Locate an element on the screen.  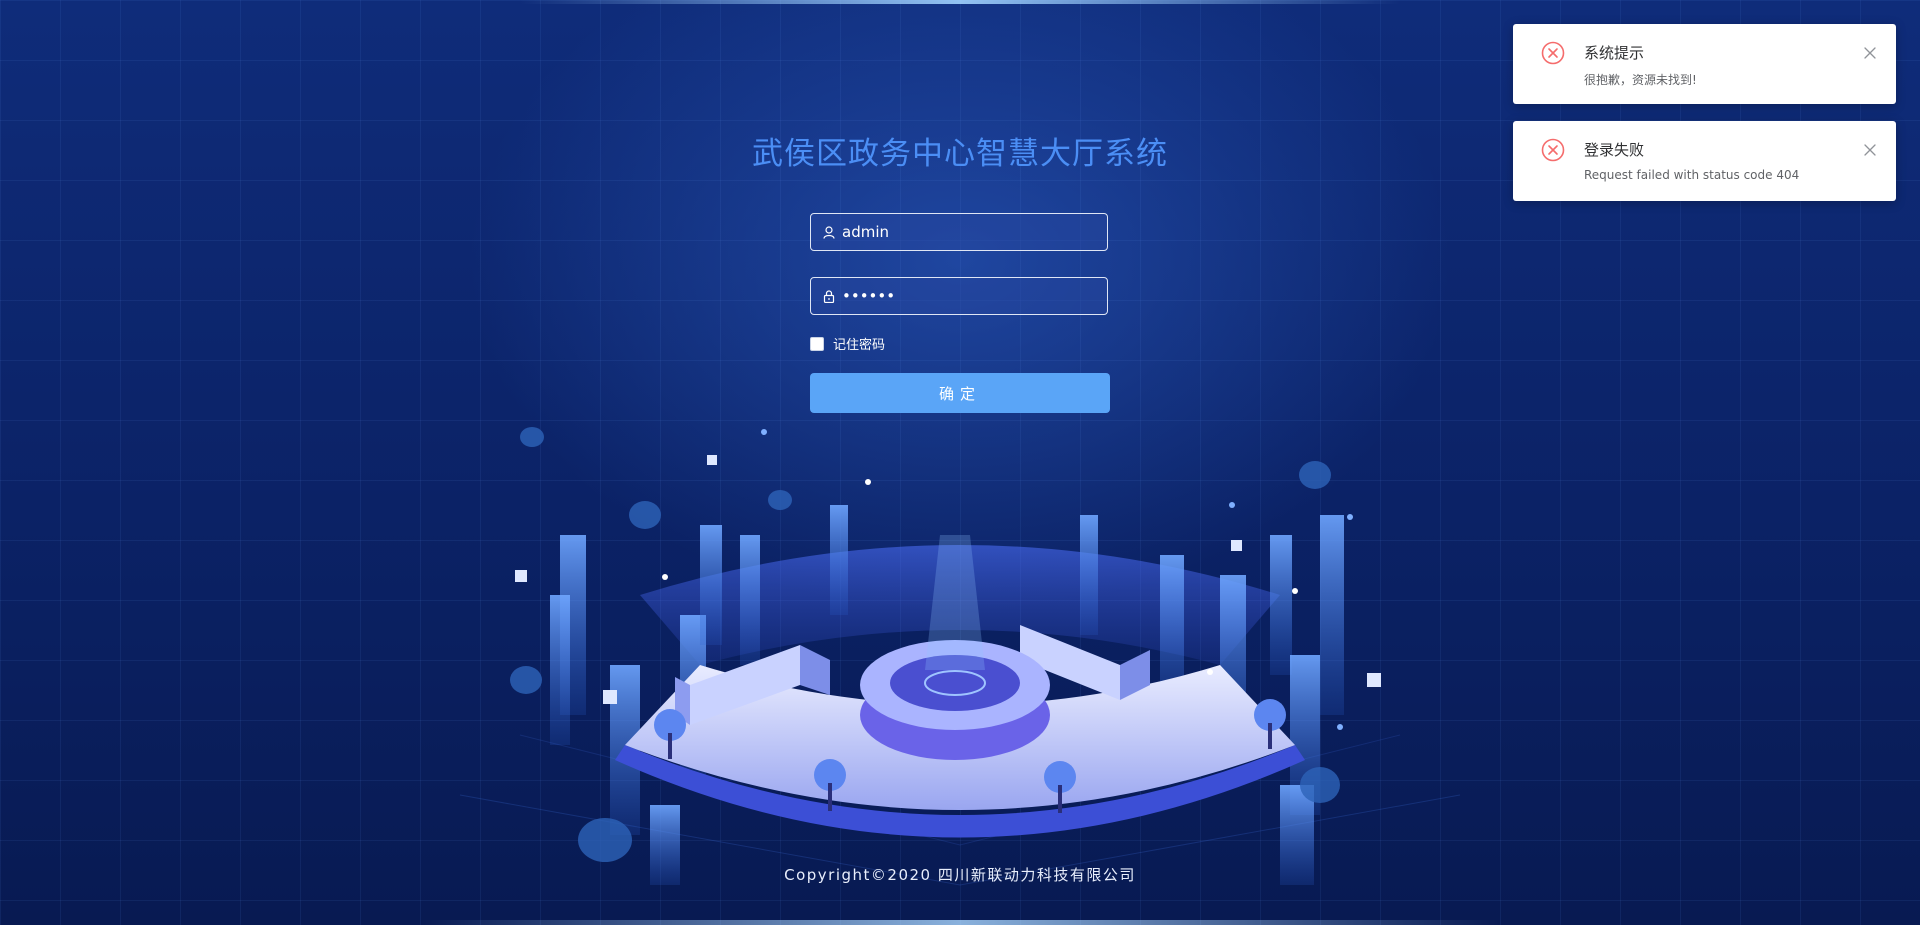
notification-title: 系统提示 is located at coordinates (1614, 53).